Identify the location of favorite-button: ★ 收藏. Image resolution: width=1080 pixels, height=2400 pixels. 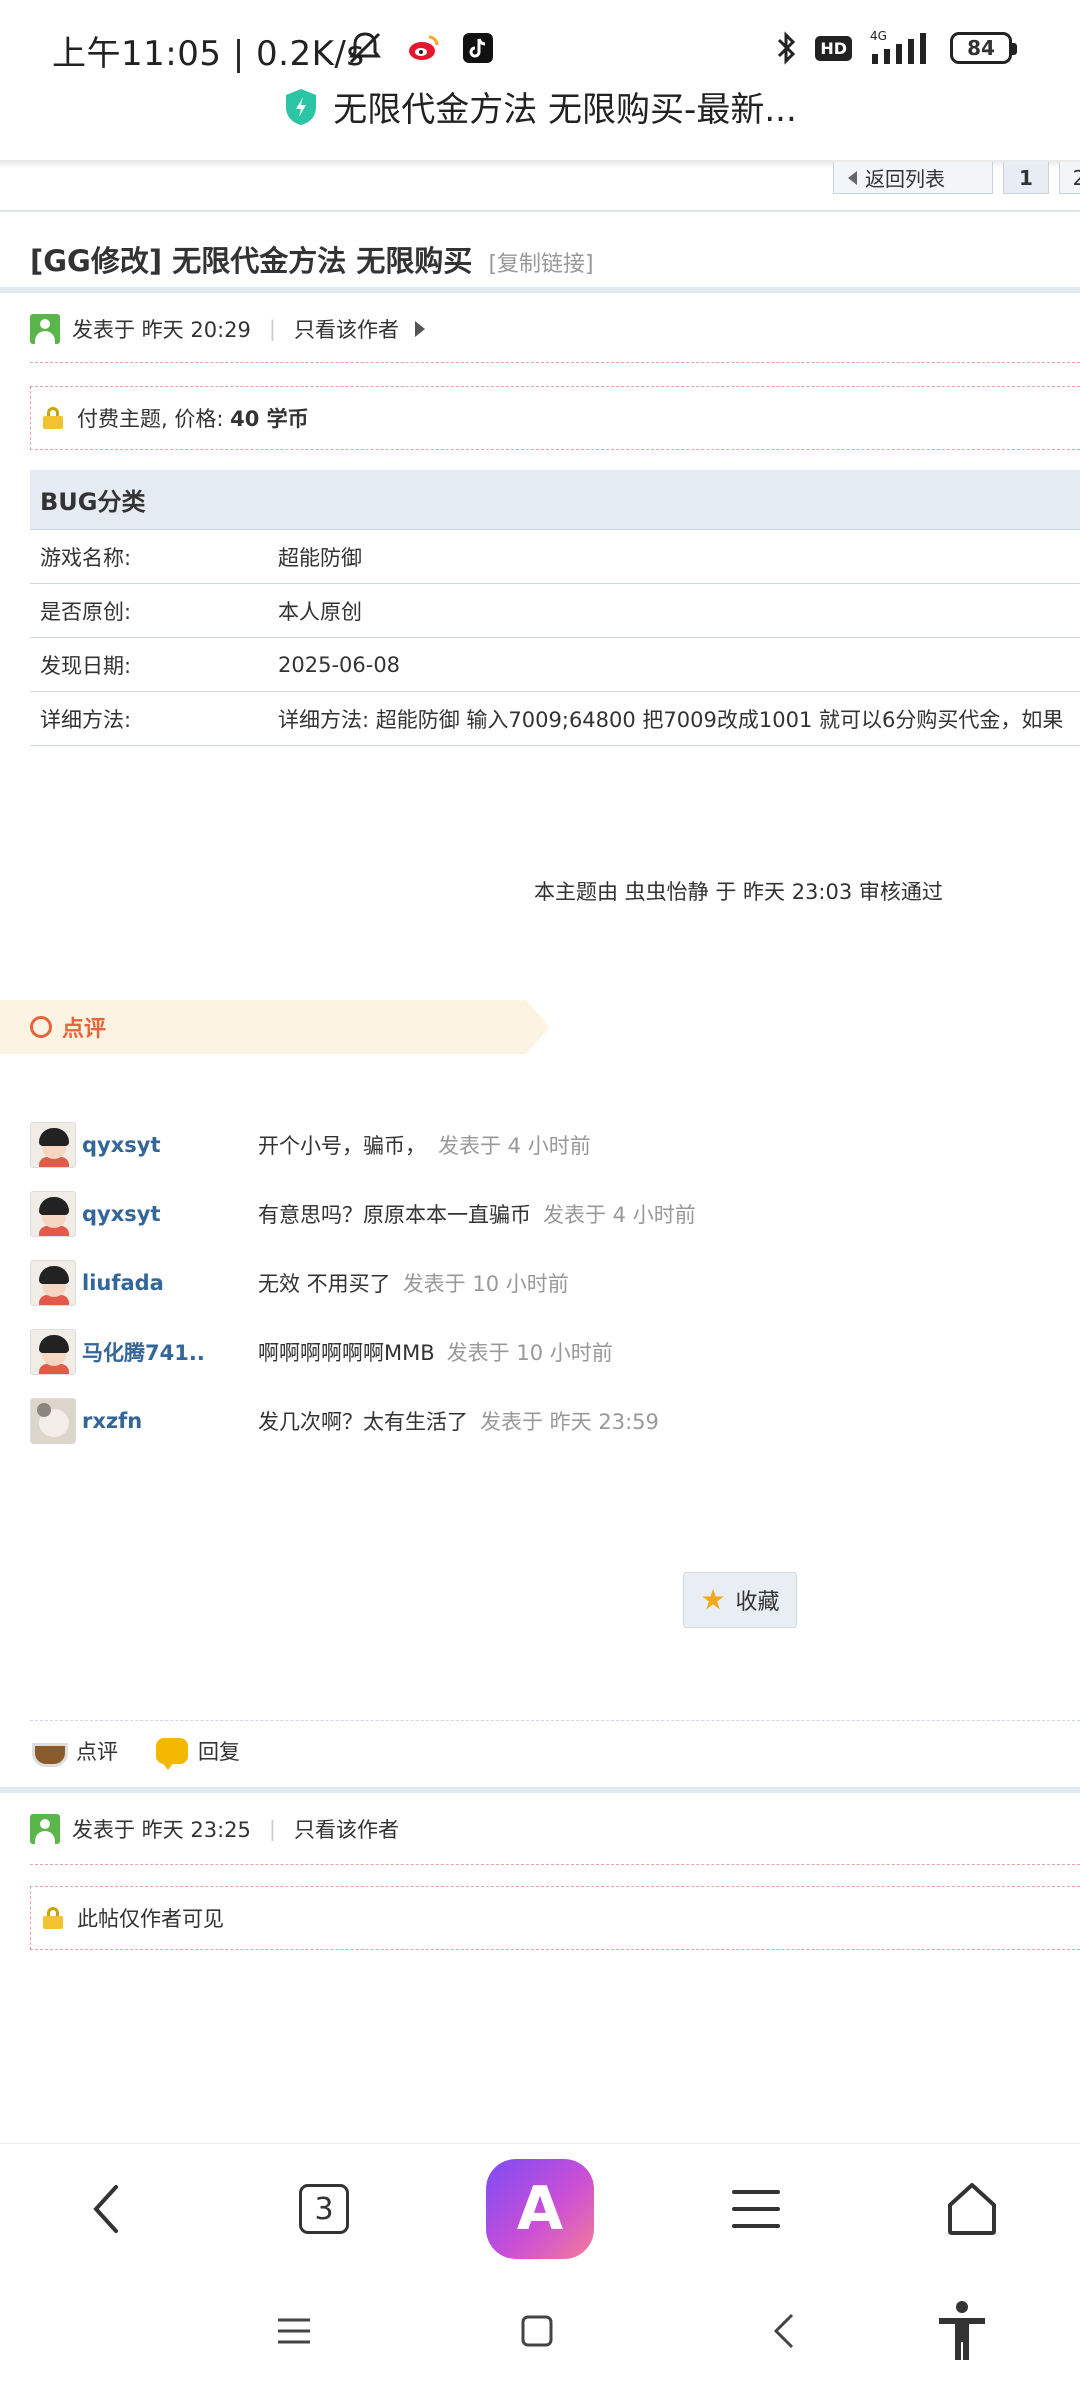
(740, 1600).